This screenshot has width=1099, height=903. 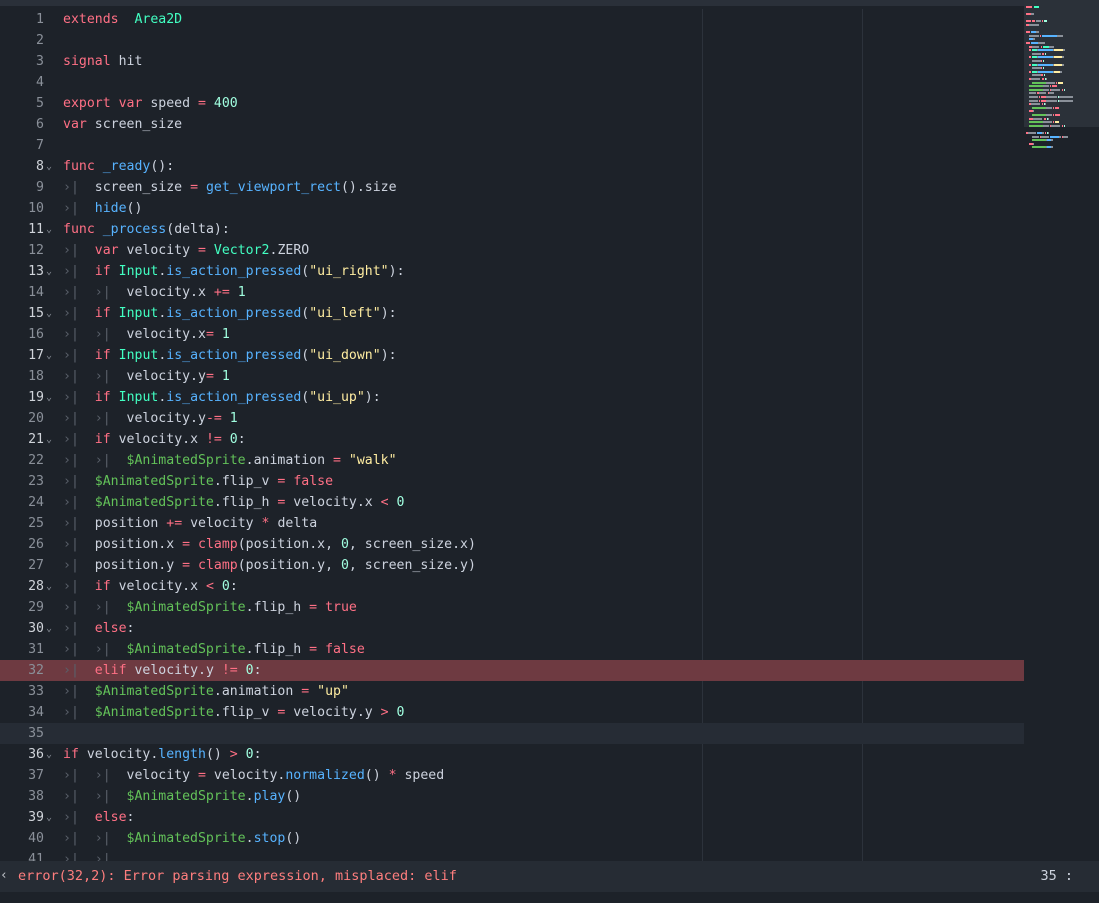 I want to click on code-line: 2, so click(x=512, y=40).